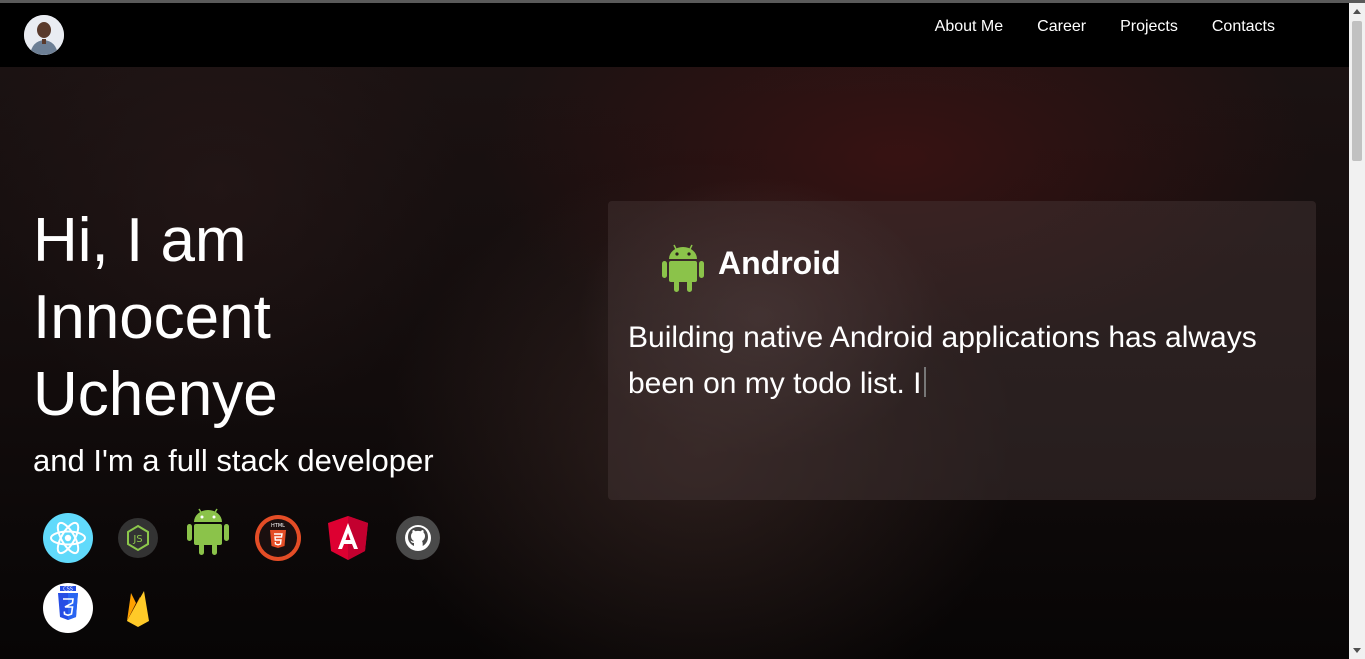 The width and height of the screenshot is (1365, 659). Describe the element at coordinates (68, 538) in the screenshot. I see `react-icon` at that location.